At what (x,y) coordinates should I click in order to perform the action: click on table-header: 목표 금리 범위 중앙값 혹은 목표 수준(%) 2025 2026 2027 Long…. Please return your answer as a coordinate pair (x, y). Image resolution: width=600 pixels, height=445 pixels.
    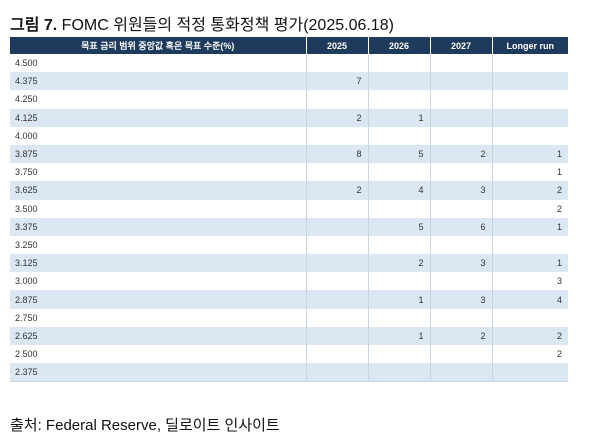
    Looking at the image, I should click on (289, 45).